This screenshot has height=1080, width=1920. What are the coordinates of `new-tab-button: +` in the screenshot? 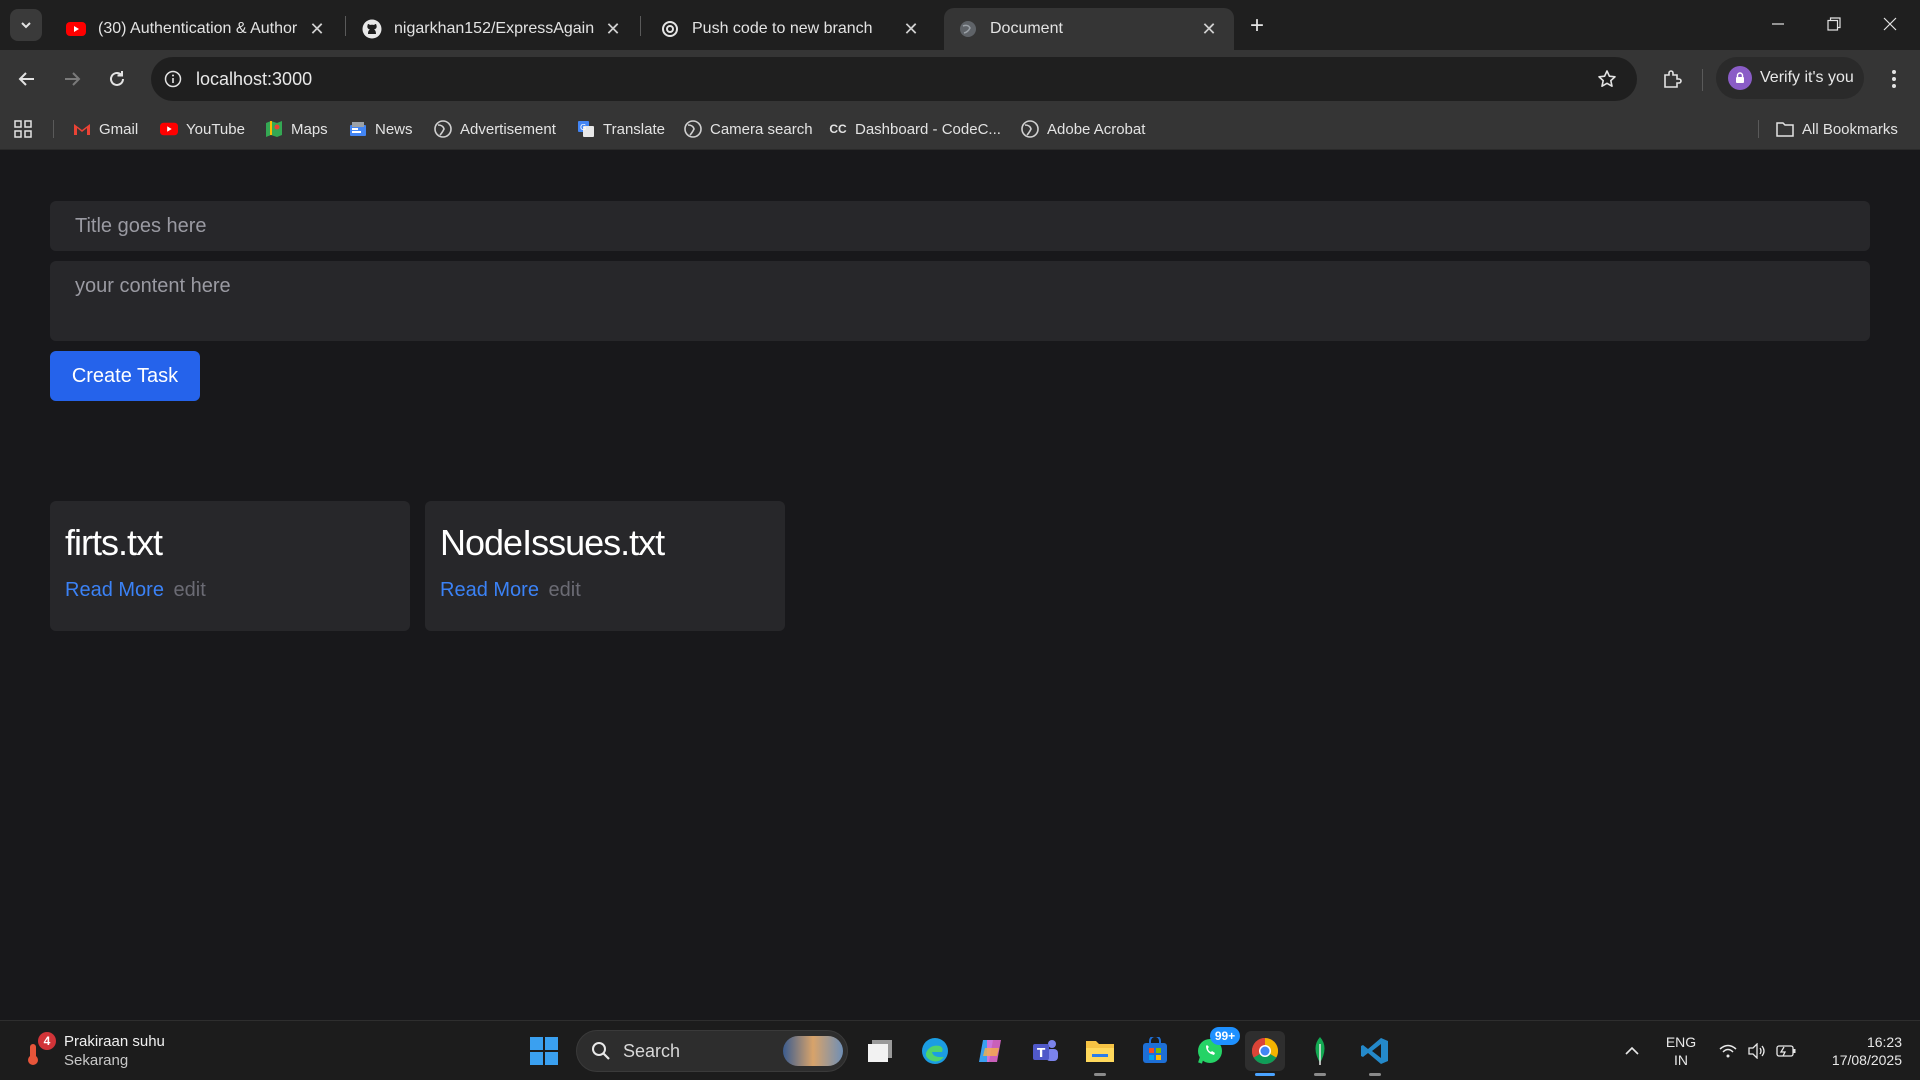 It's located at (1257, 26).